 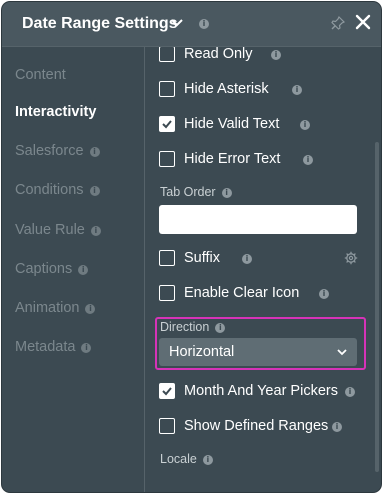 I want to click on sidebar-item-animation: Animation i, so click(x=55, y=308).